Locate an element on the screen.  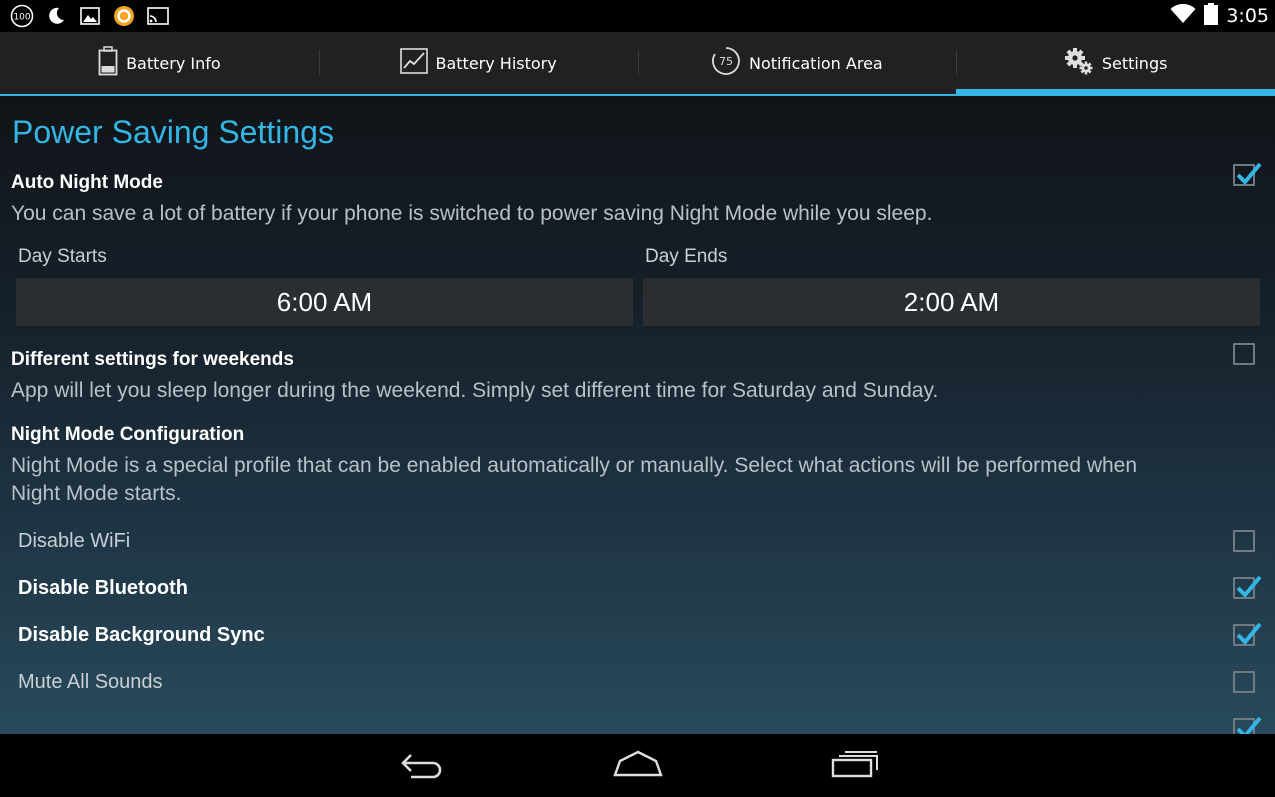
auto-night-mode-checkbox is located at coordinates (1247, 174).